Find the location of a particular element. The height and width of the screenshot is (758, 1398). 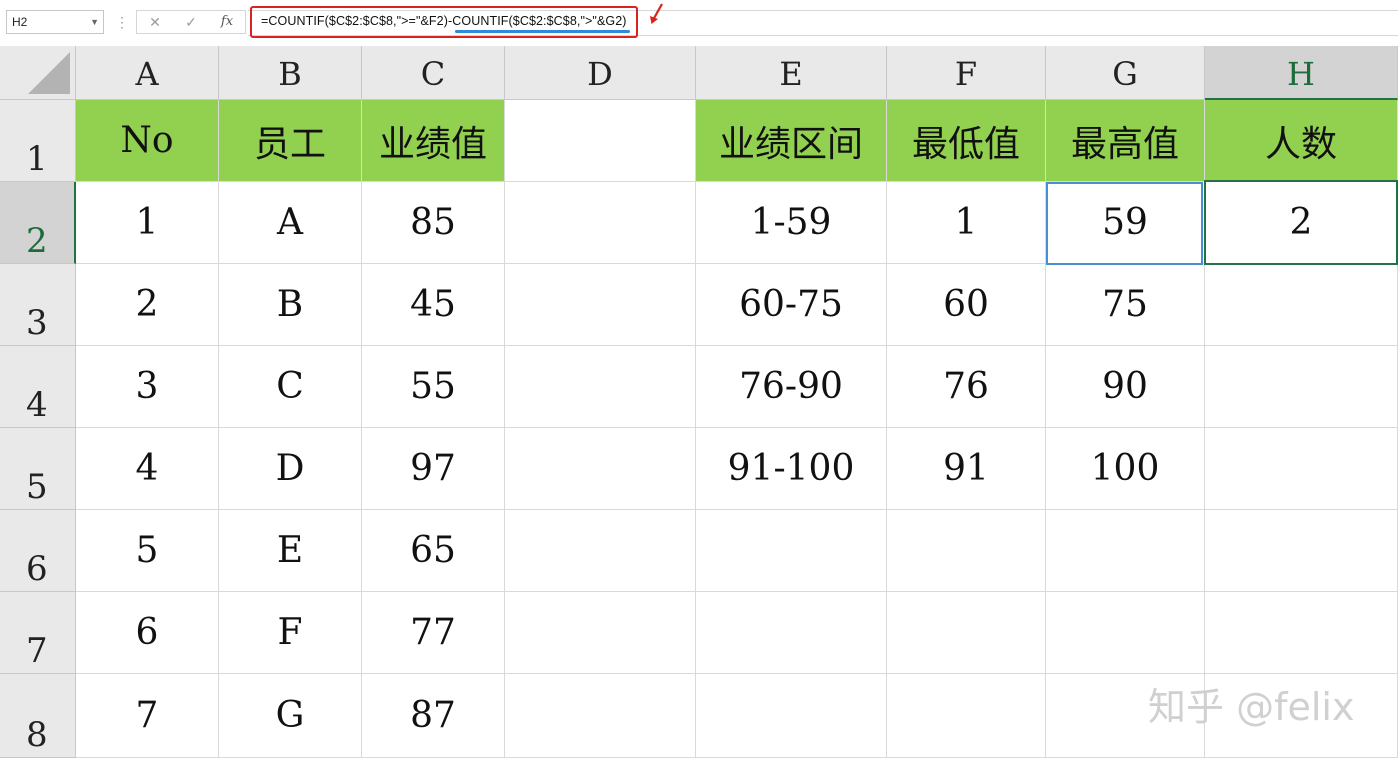

cell-a7: 6 is located at coordinates (147, 633).